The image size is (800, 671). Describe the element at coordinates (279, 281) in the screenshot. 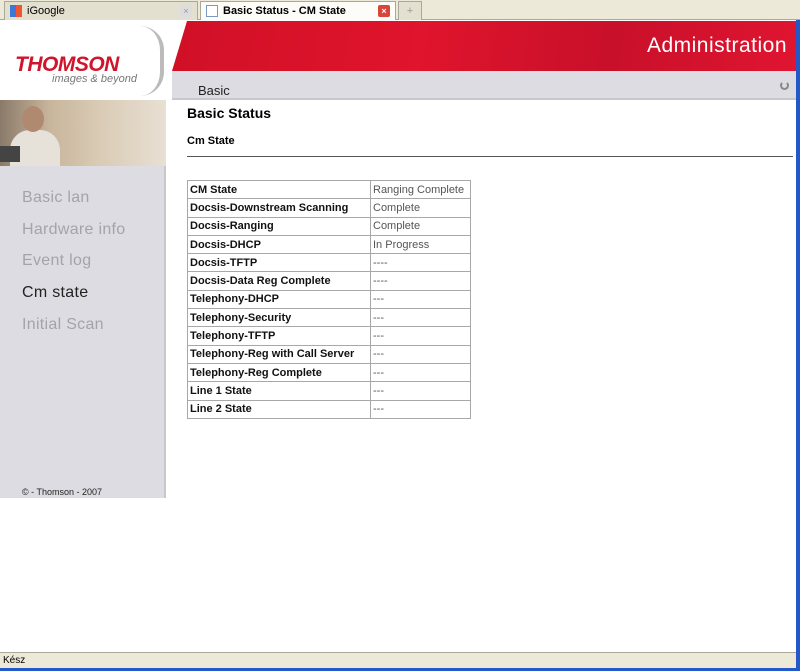

I see `row-label: Docsis-Data Reg Complete` at that location.